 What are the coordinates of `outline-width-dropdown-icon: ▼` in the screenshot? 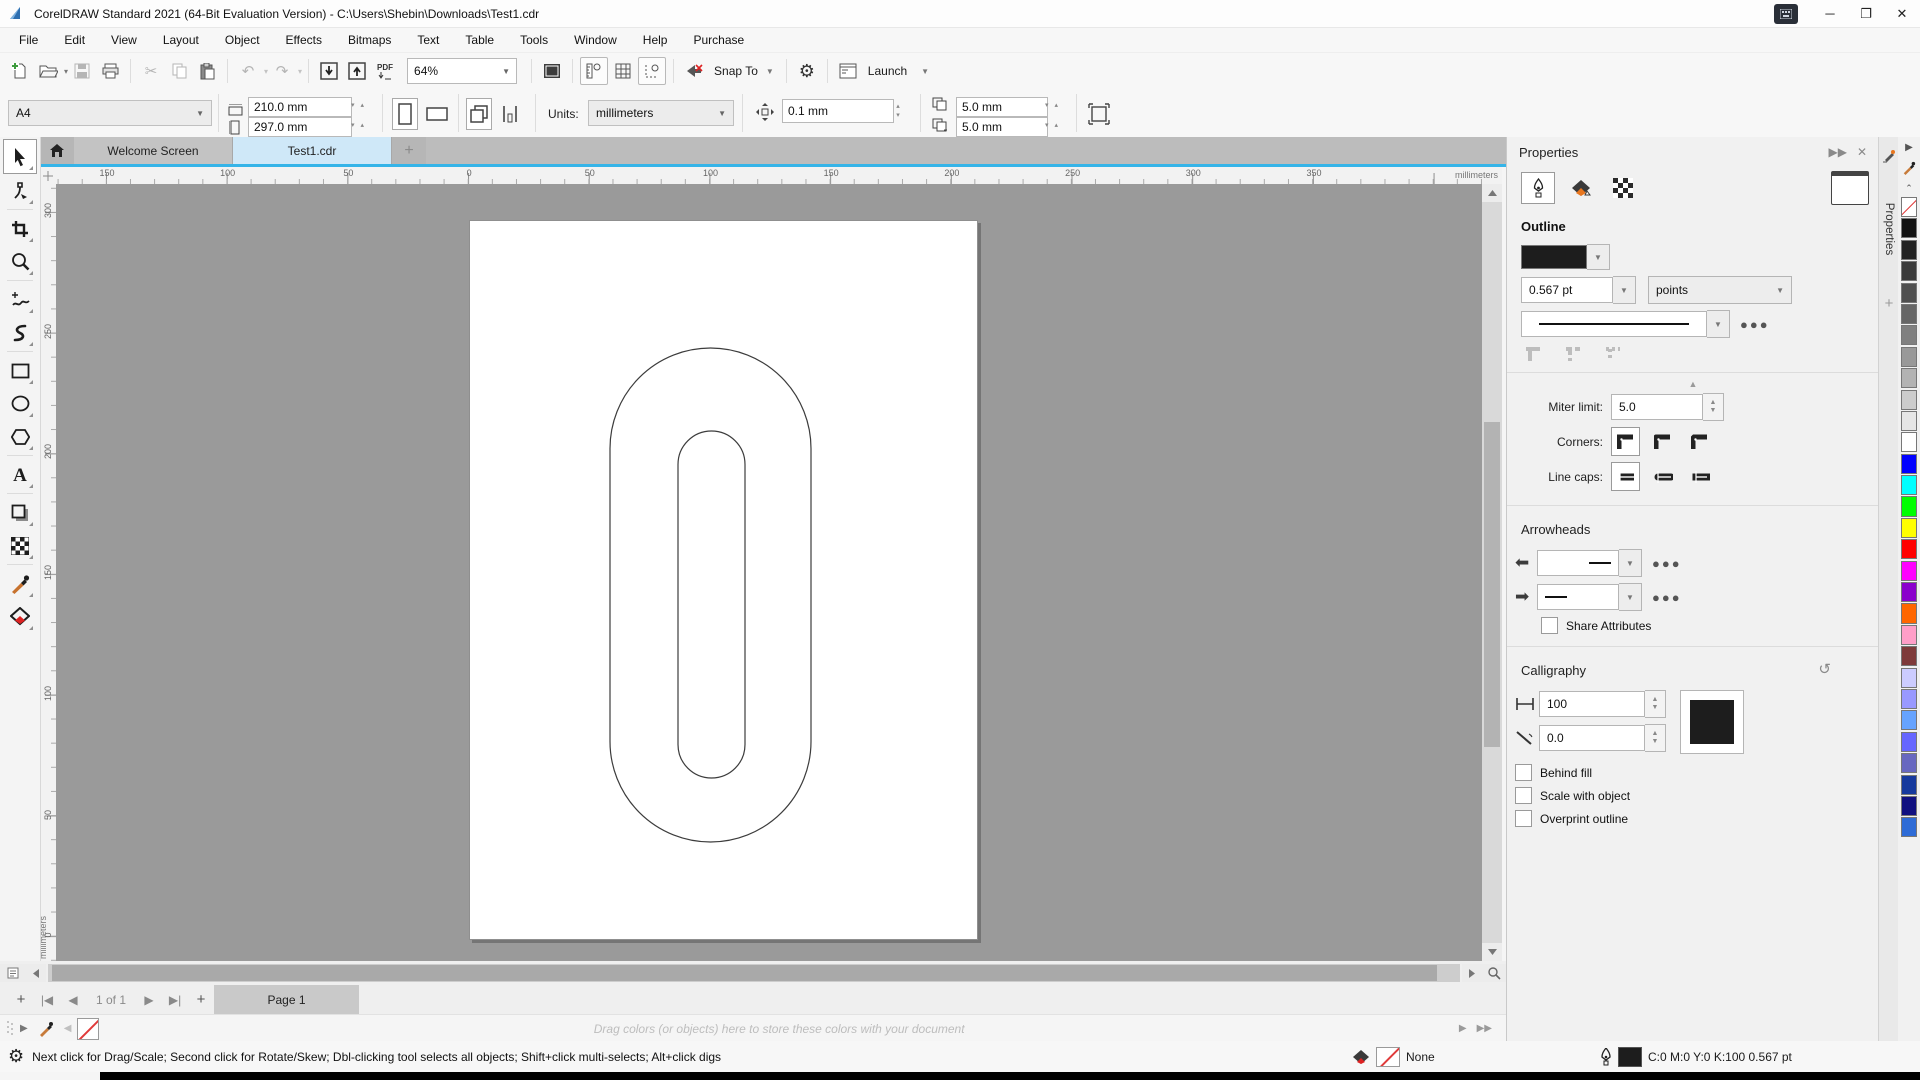 It's located at (1624, 290).